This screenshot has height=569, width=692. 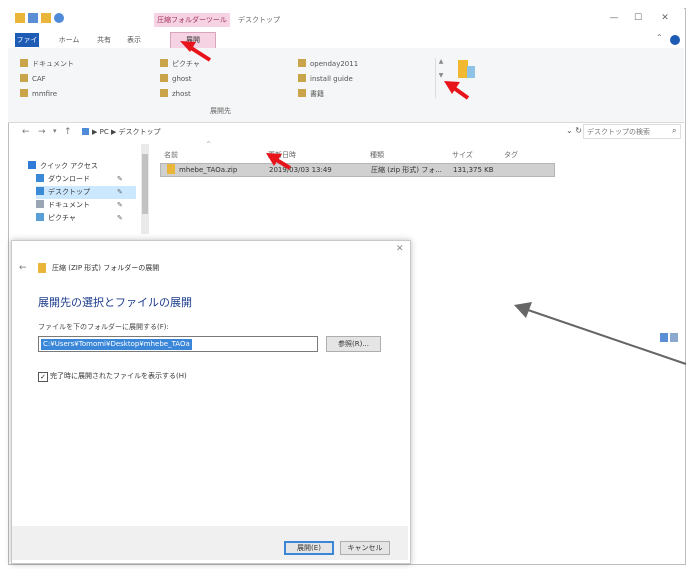 What do you see at coordinates (279, 161) in the screenshot?
I see `red-arrow-column-header` at bounding box center [279, 161].